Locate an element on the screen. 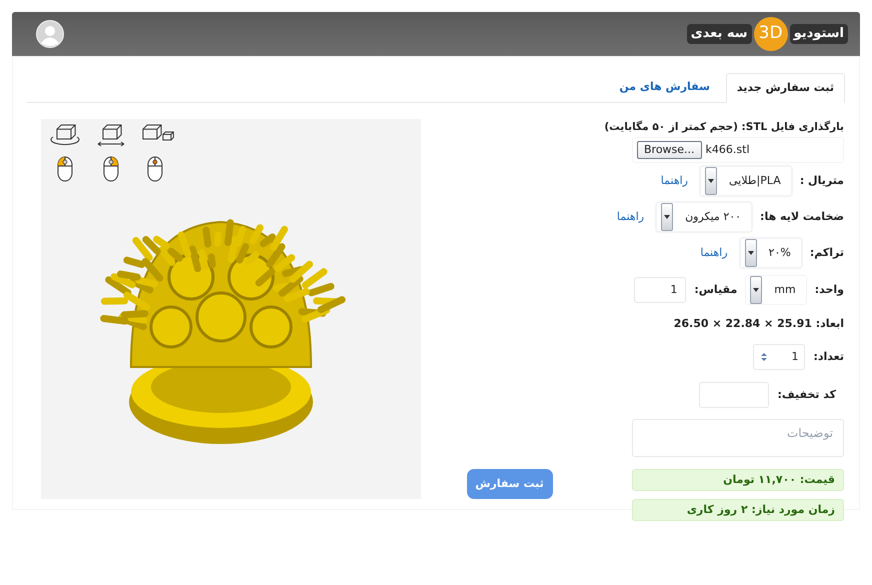  spinner-icon is located at coordinates (764, 357).